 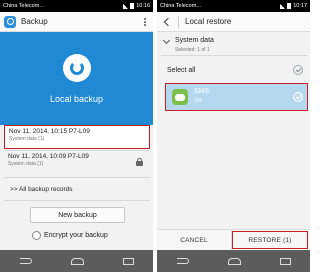 I want to click on page-title: Local restore, so click(x=208, y=21).